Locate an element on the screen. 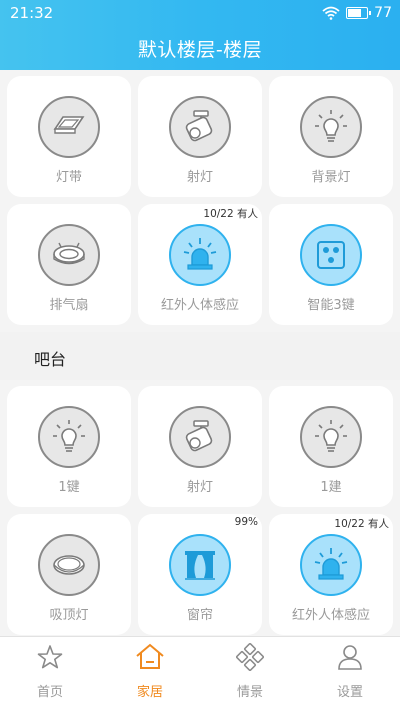 The height and width of the screenshot is (710, 400). person-icon is located at coordinates (350, 659).